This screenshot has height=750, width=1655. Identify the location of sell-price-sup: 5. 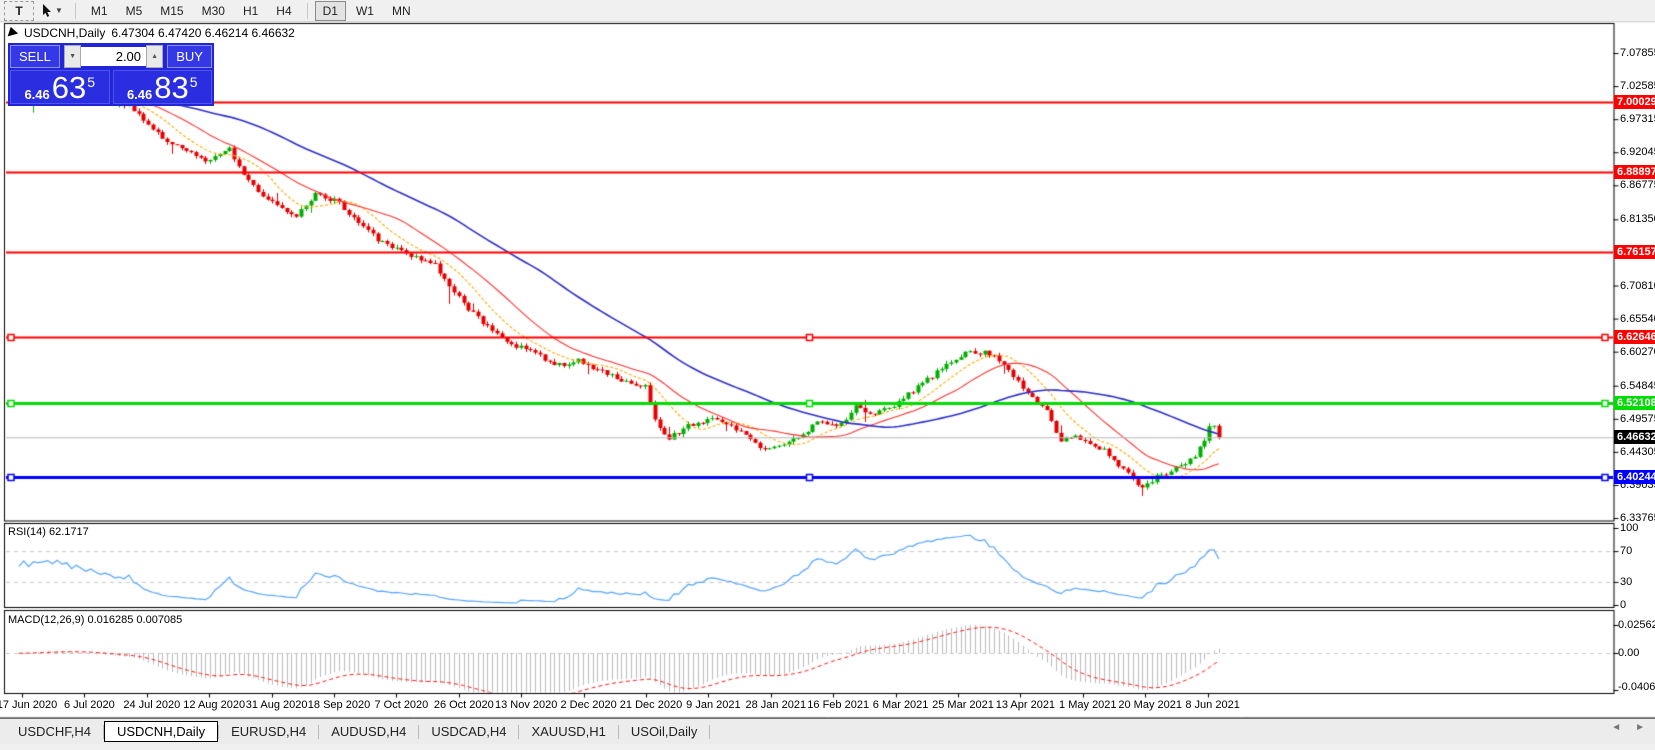
(91, 82).